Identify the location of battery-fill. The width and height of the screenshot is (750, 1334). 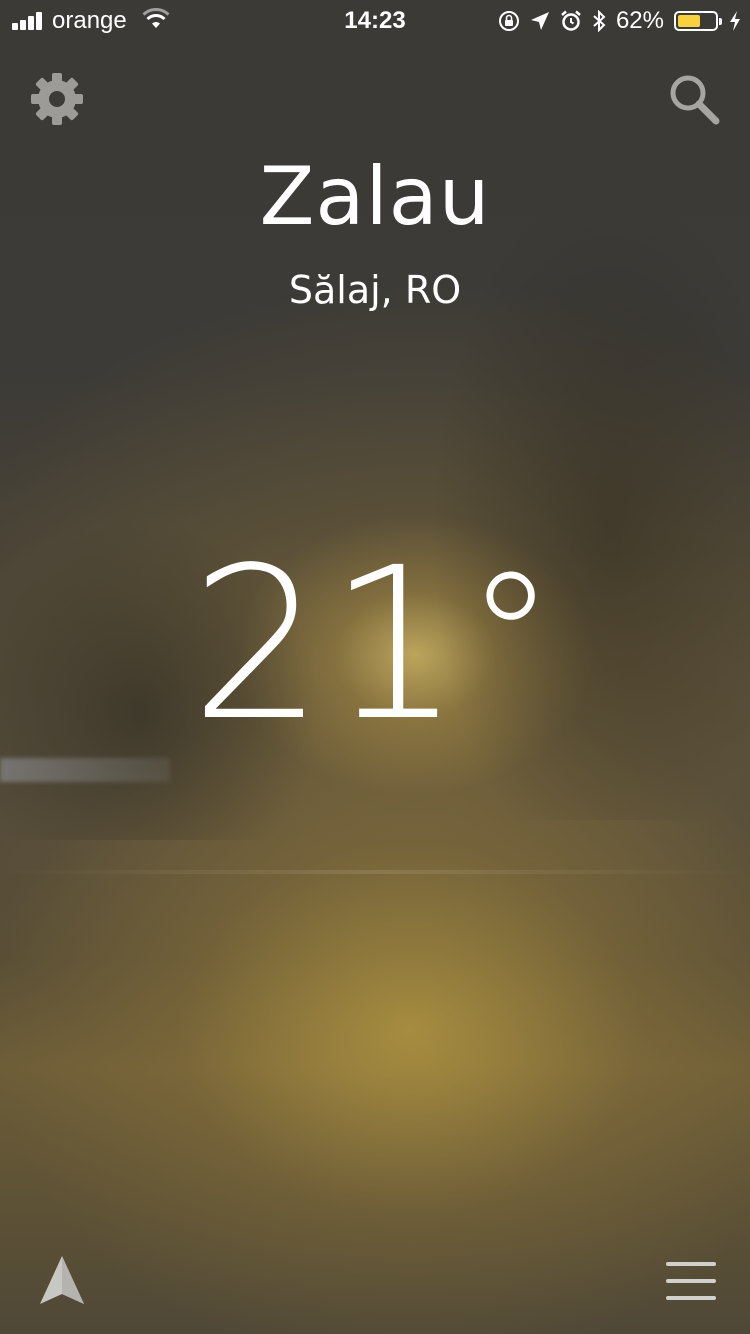
(689, 21).